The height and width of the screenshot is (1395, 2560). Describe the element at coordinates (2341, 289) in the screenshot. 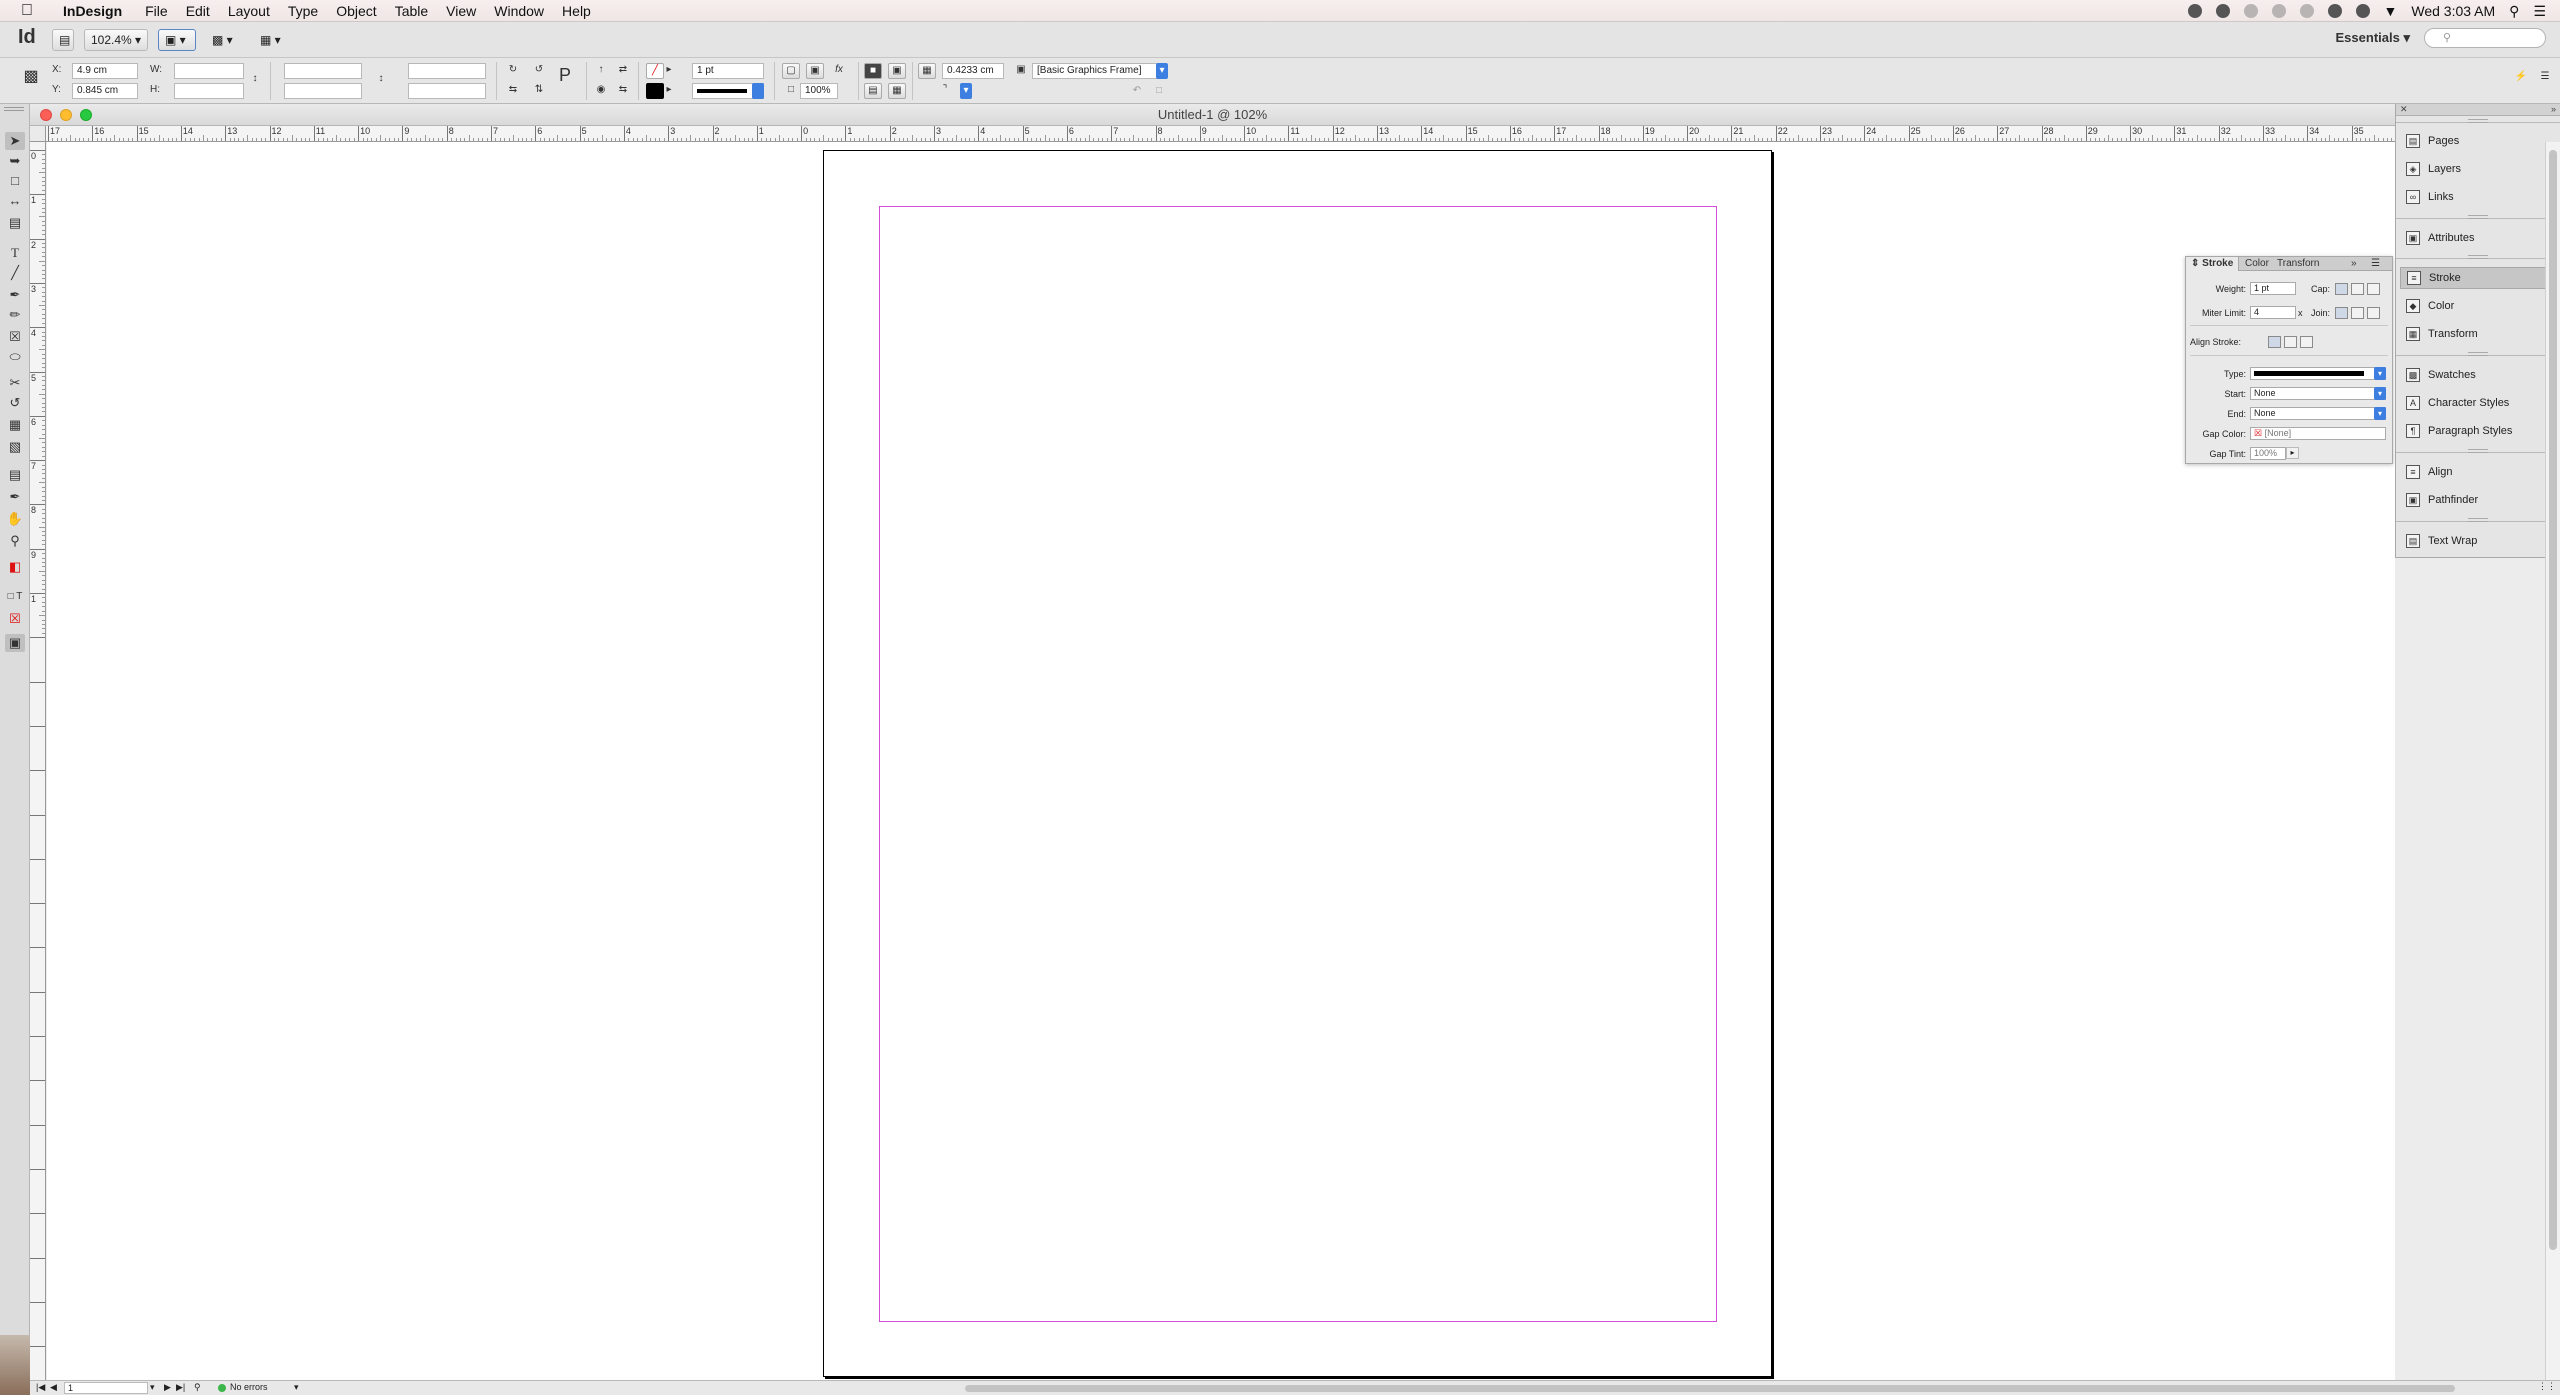

I see `butt-cap-button` at that location.